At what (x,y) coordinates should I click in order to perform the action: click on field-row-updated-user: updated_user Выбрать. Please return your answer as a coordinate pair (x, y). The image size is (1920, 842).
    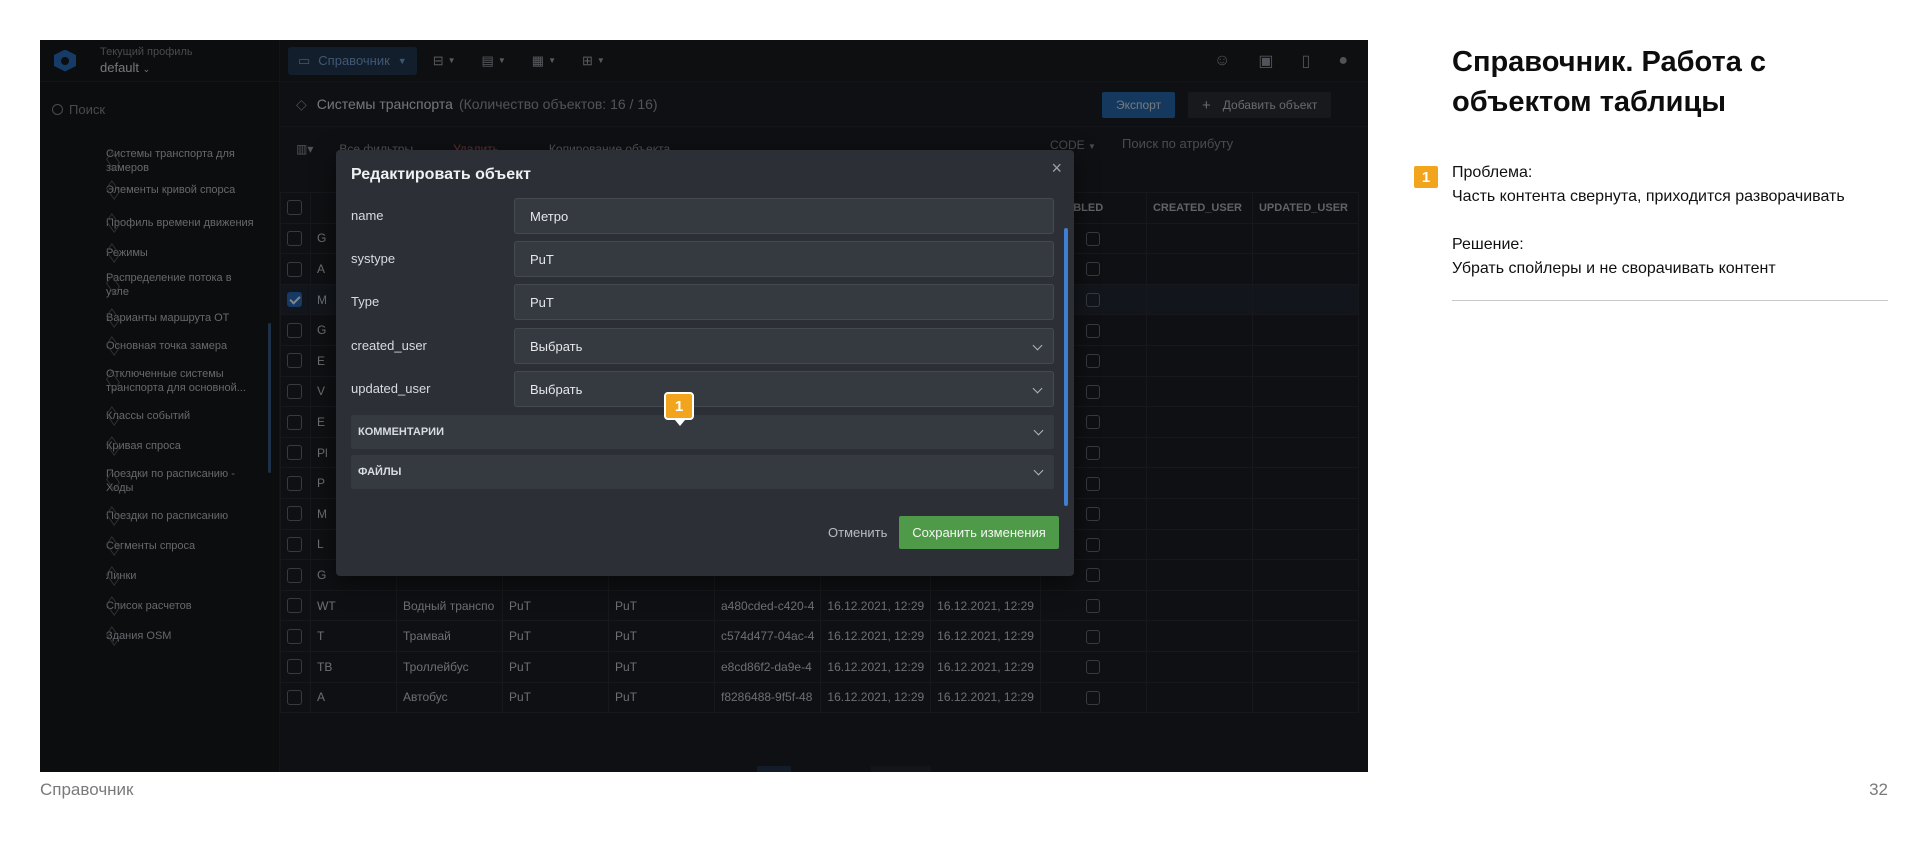
    Looking at the image, I should click on (706, 389).